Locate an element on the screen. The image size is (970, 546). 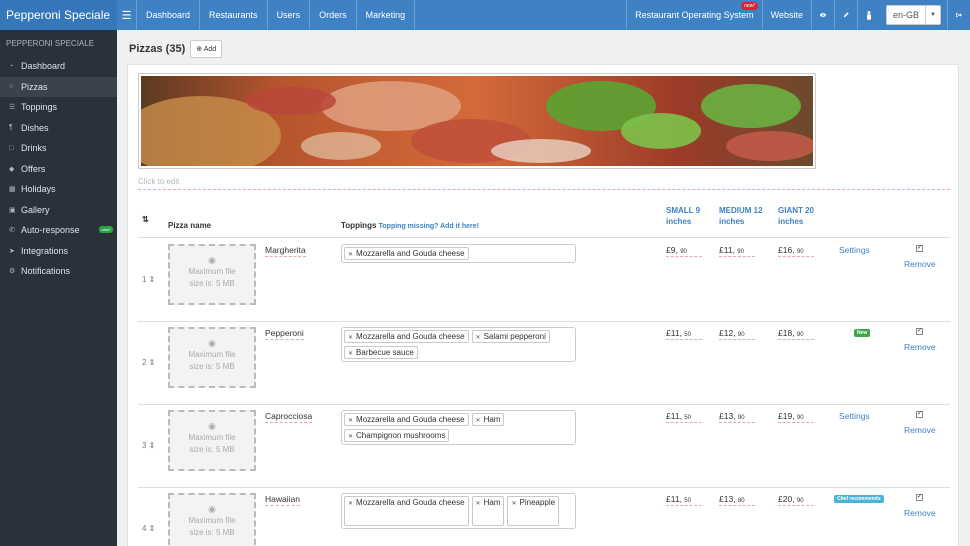
sidebar-item-toppings: ☰ Toppings is located at coordinates (58, 107).